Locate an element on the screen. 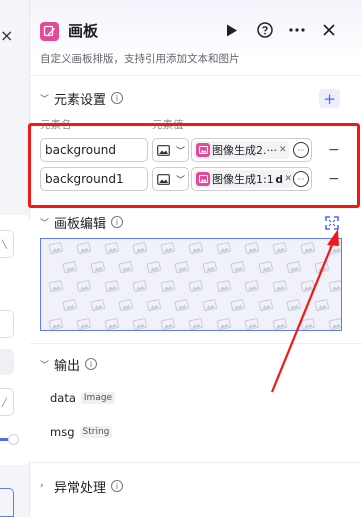  more-button is located at coordinates (297, 30).